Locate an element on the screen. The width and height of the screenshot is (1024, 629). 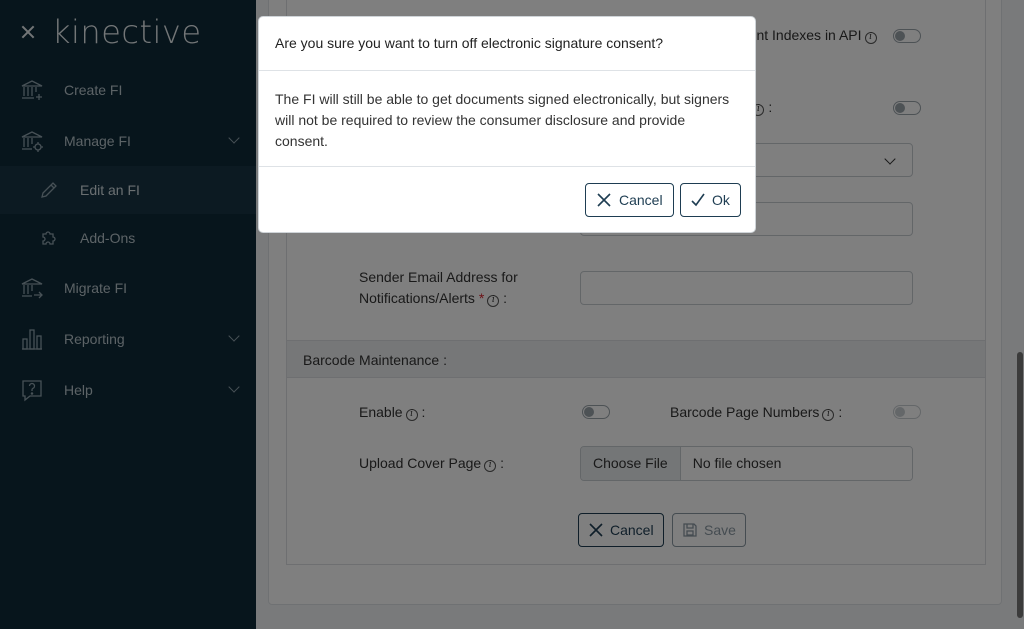
dialog-footer: Cancel Ok is located at coordinates (507, 200).